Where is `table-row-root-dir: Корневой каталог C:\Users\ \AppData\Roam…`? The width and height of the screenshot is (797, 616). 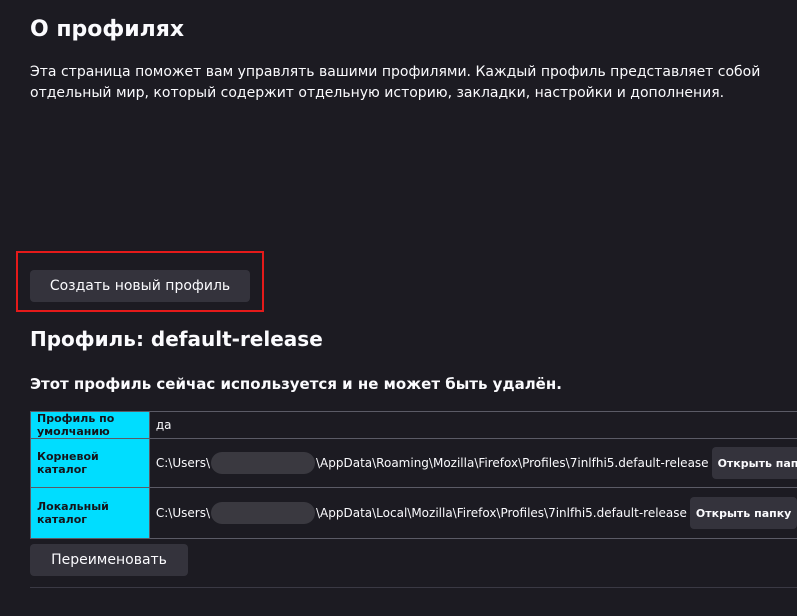
table-row-root-dir: Корневой каталог C:\Users\ \AppData\Roam… is located at coordinates (413, 463).